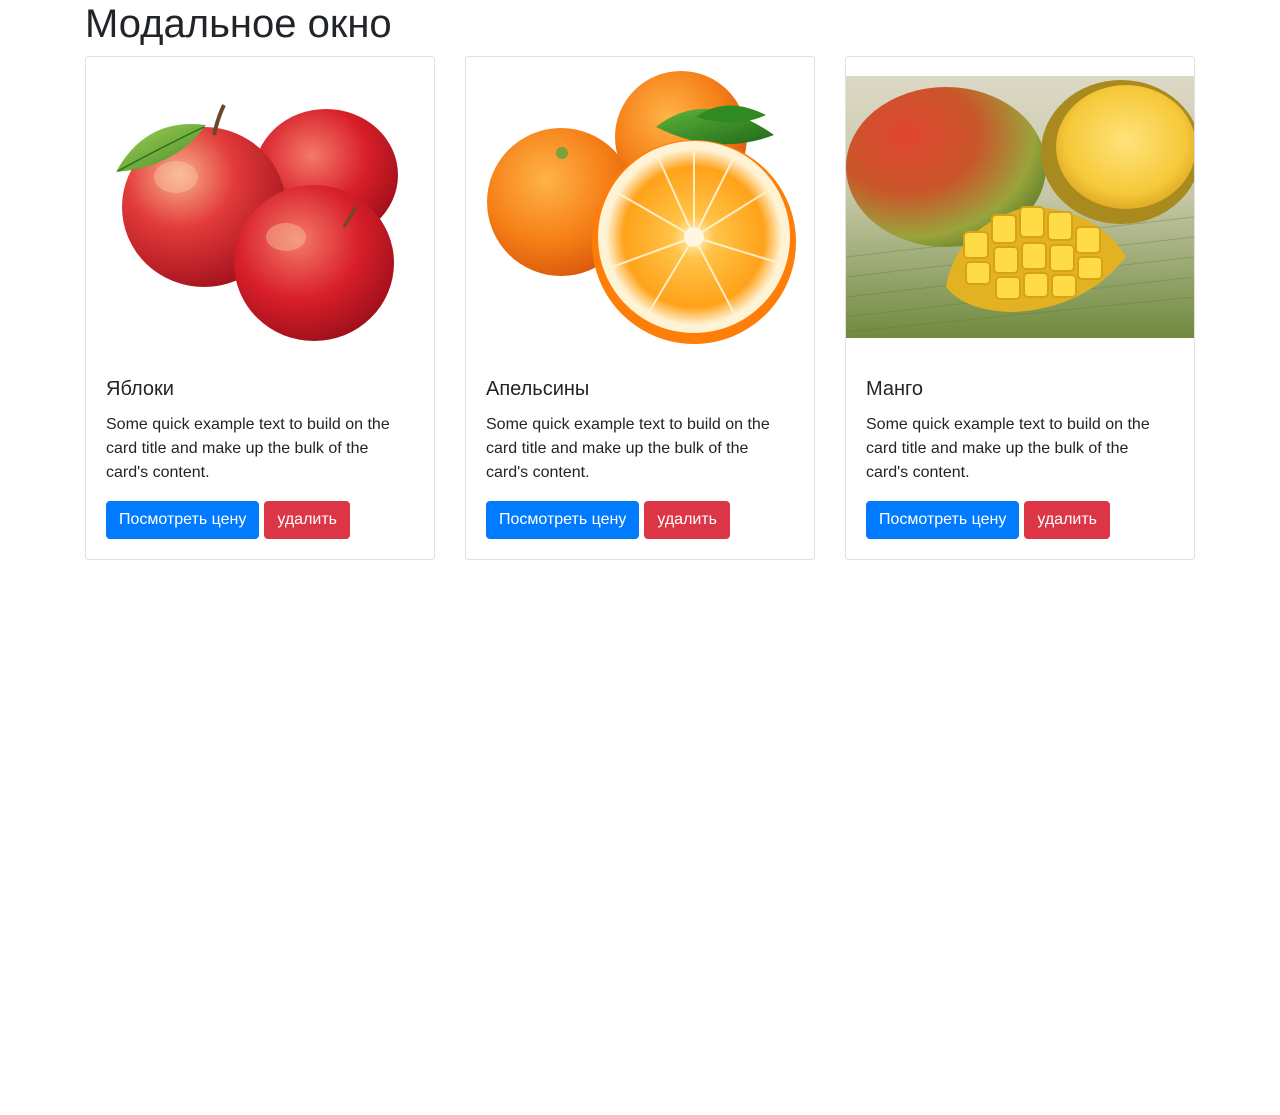  I want to click on oranges-illustration, so click(640, 207).